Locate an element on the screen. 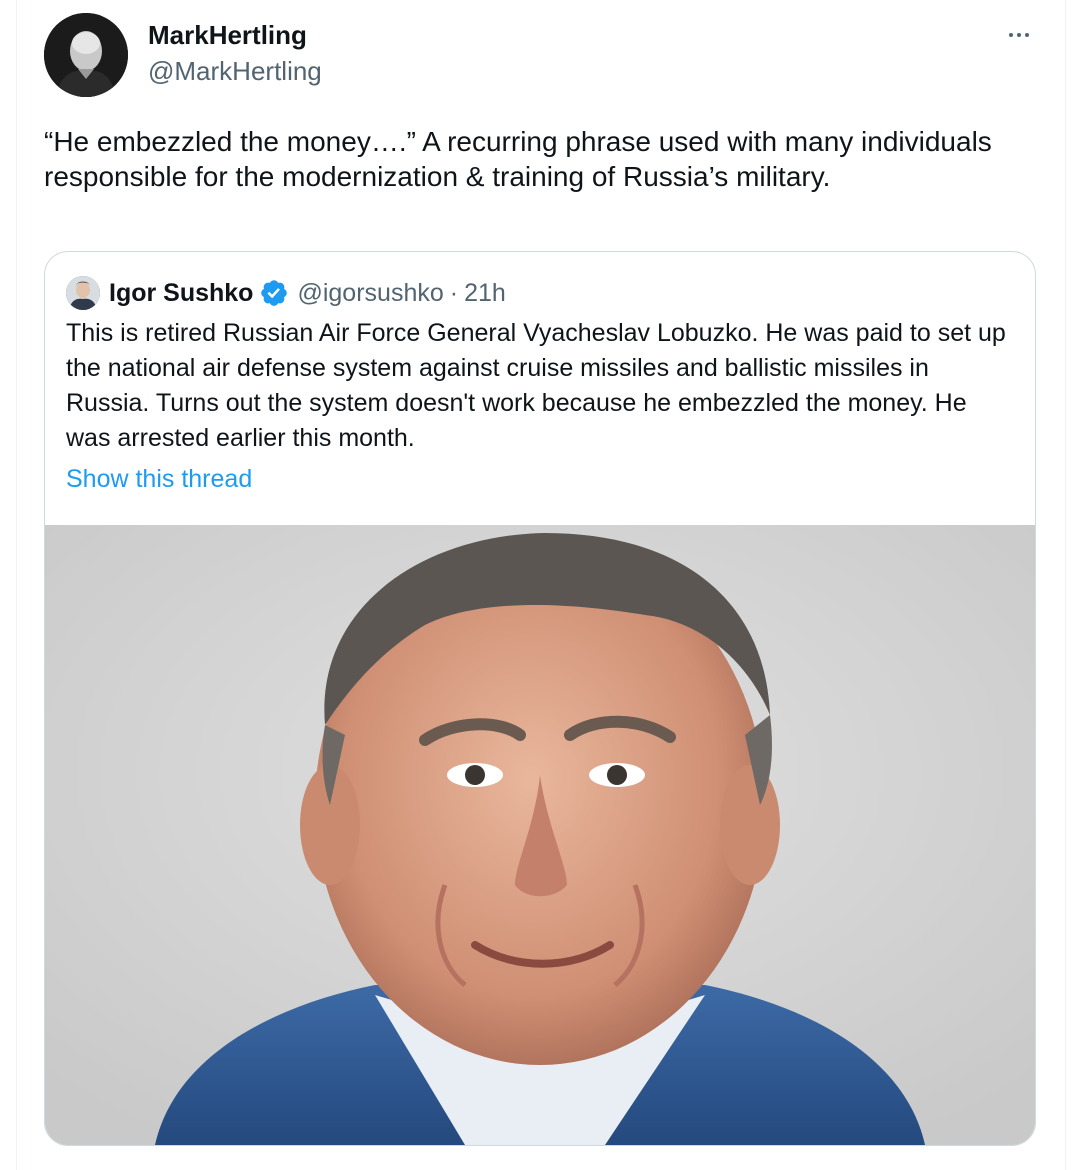 The height and width of the screenshot is (1170, 1083). quoted-tweet-header: Igor Sushko @igorsushko · 21h is located at coordinates (307, 293).